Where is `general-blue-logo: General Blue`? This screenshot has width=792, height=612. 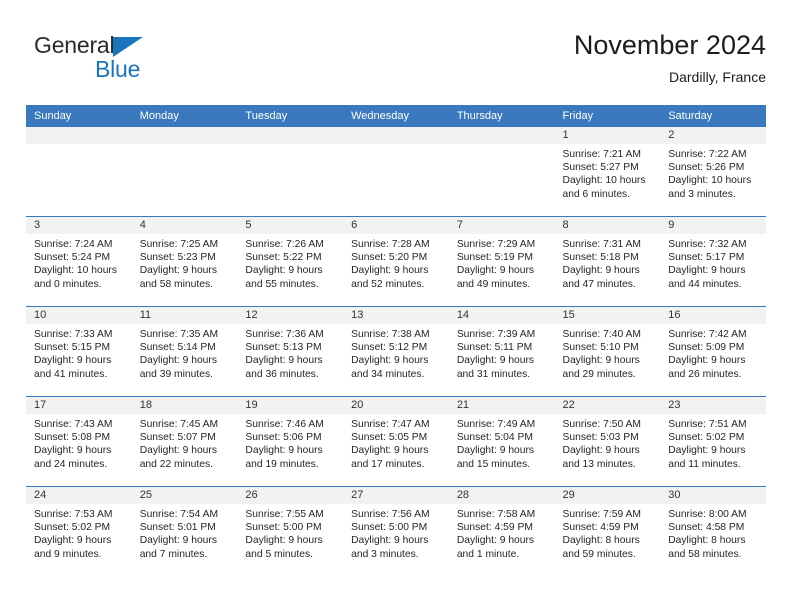 general-blue-logo: General Blue is located at coordinates (129, 60).